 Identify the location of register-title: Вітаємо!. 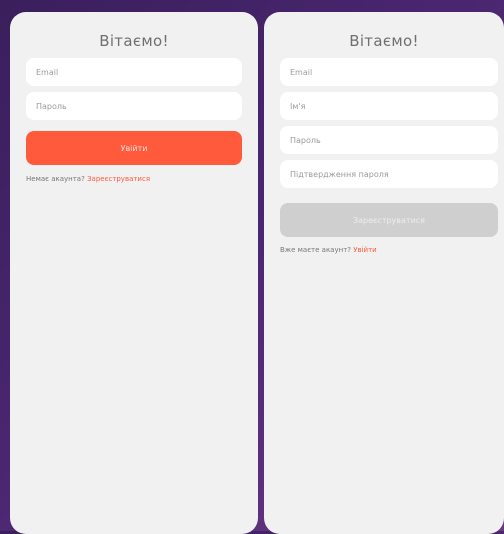
(384, 41).